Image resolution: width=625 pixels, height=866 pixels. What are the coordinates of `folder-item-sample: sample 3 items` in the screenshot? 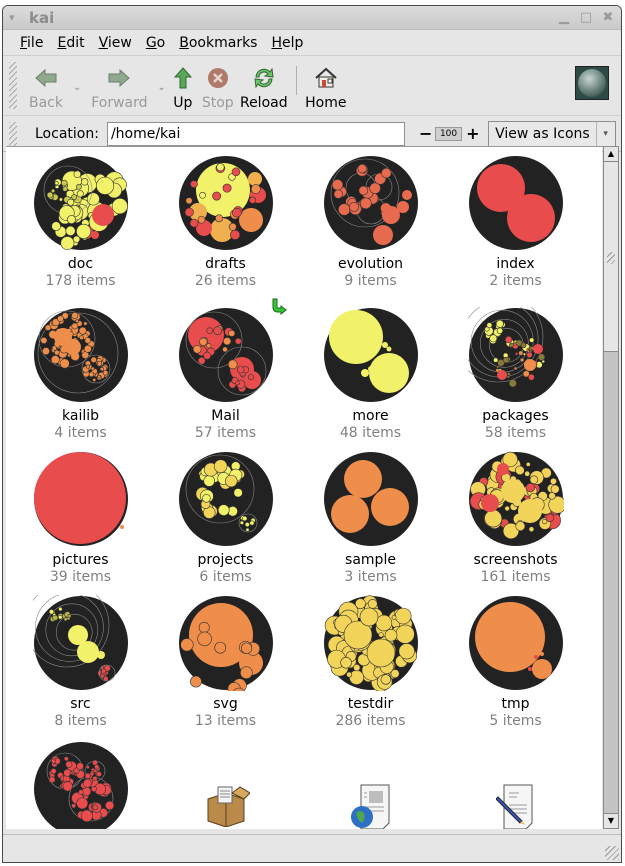 It's located at (370, 518).